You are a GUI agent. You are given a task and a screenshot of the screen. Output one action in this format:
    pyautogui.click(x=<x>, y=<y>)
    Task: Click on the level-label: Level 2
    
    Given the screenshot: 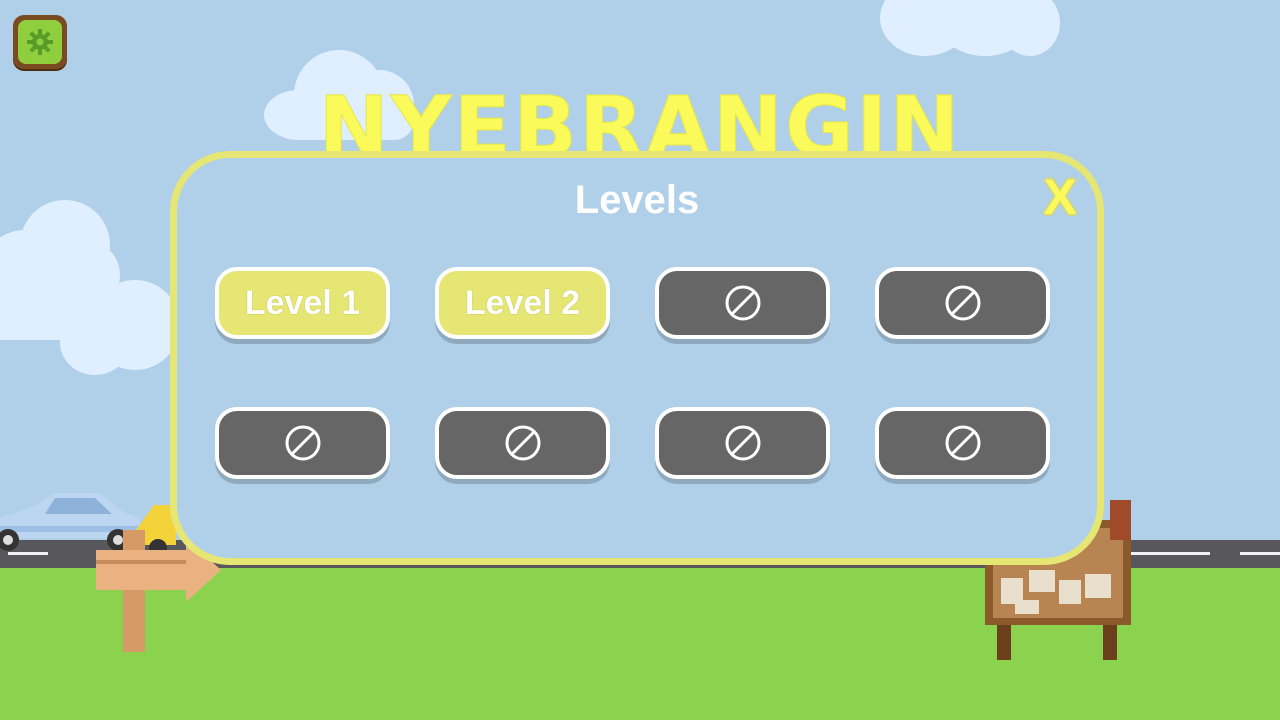 What is the action you would take?
    pyautogui.click(x=522, y=302)
    